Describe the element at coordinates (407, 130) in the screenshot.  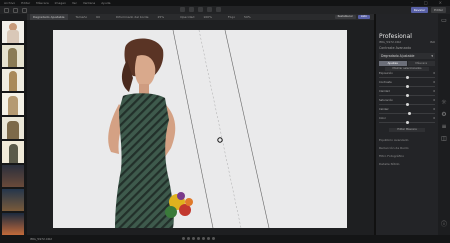
I see `edit-mask-button: Editar Máscara` at that location.